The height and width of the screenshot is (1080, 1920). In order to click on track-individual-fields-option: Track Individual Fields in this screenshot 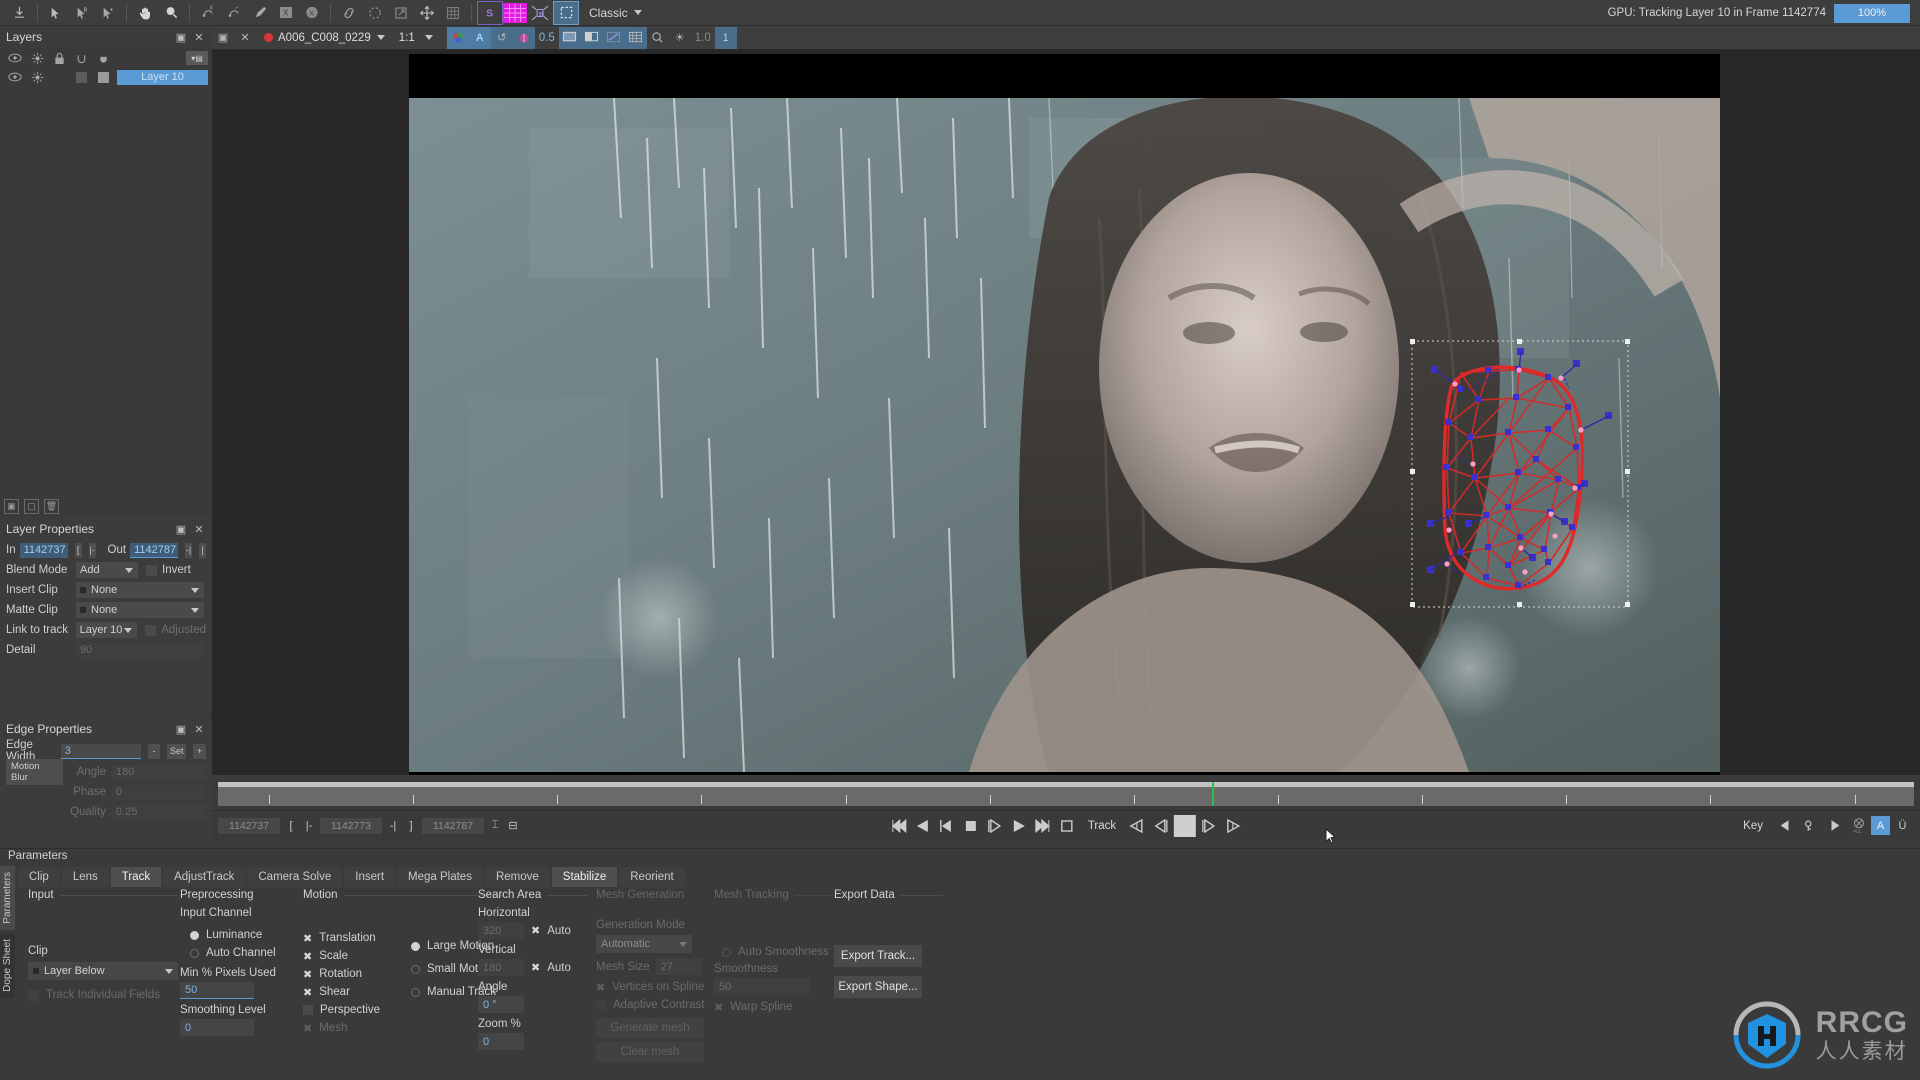, I will do `click(108, 995)`.